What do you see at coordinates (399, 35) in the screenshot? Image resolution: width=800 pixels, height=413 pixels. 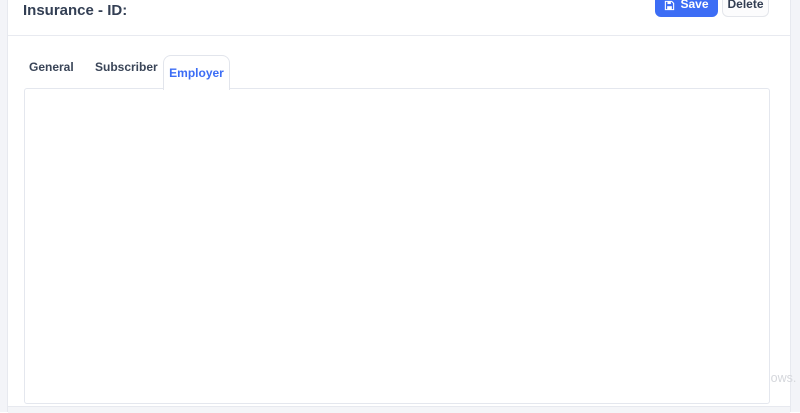 I see `header-divider` at bounding box center [399, 35].